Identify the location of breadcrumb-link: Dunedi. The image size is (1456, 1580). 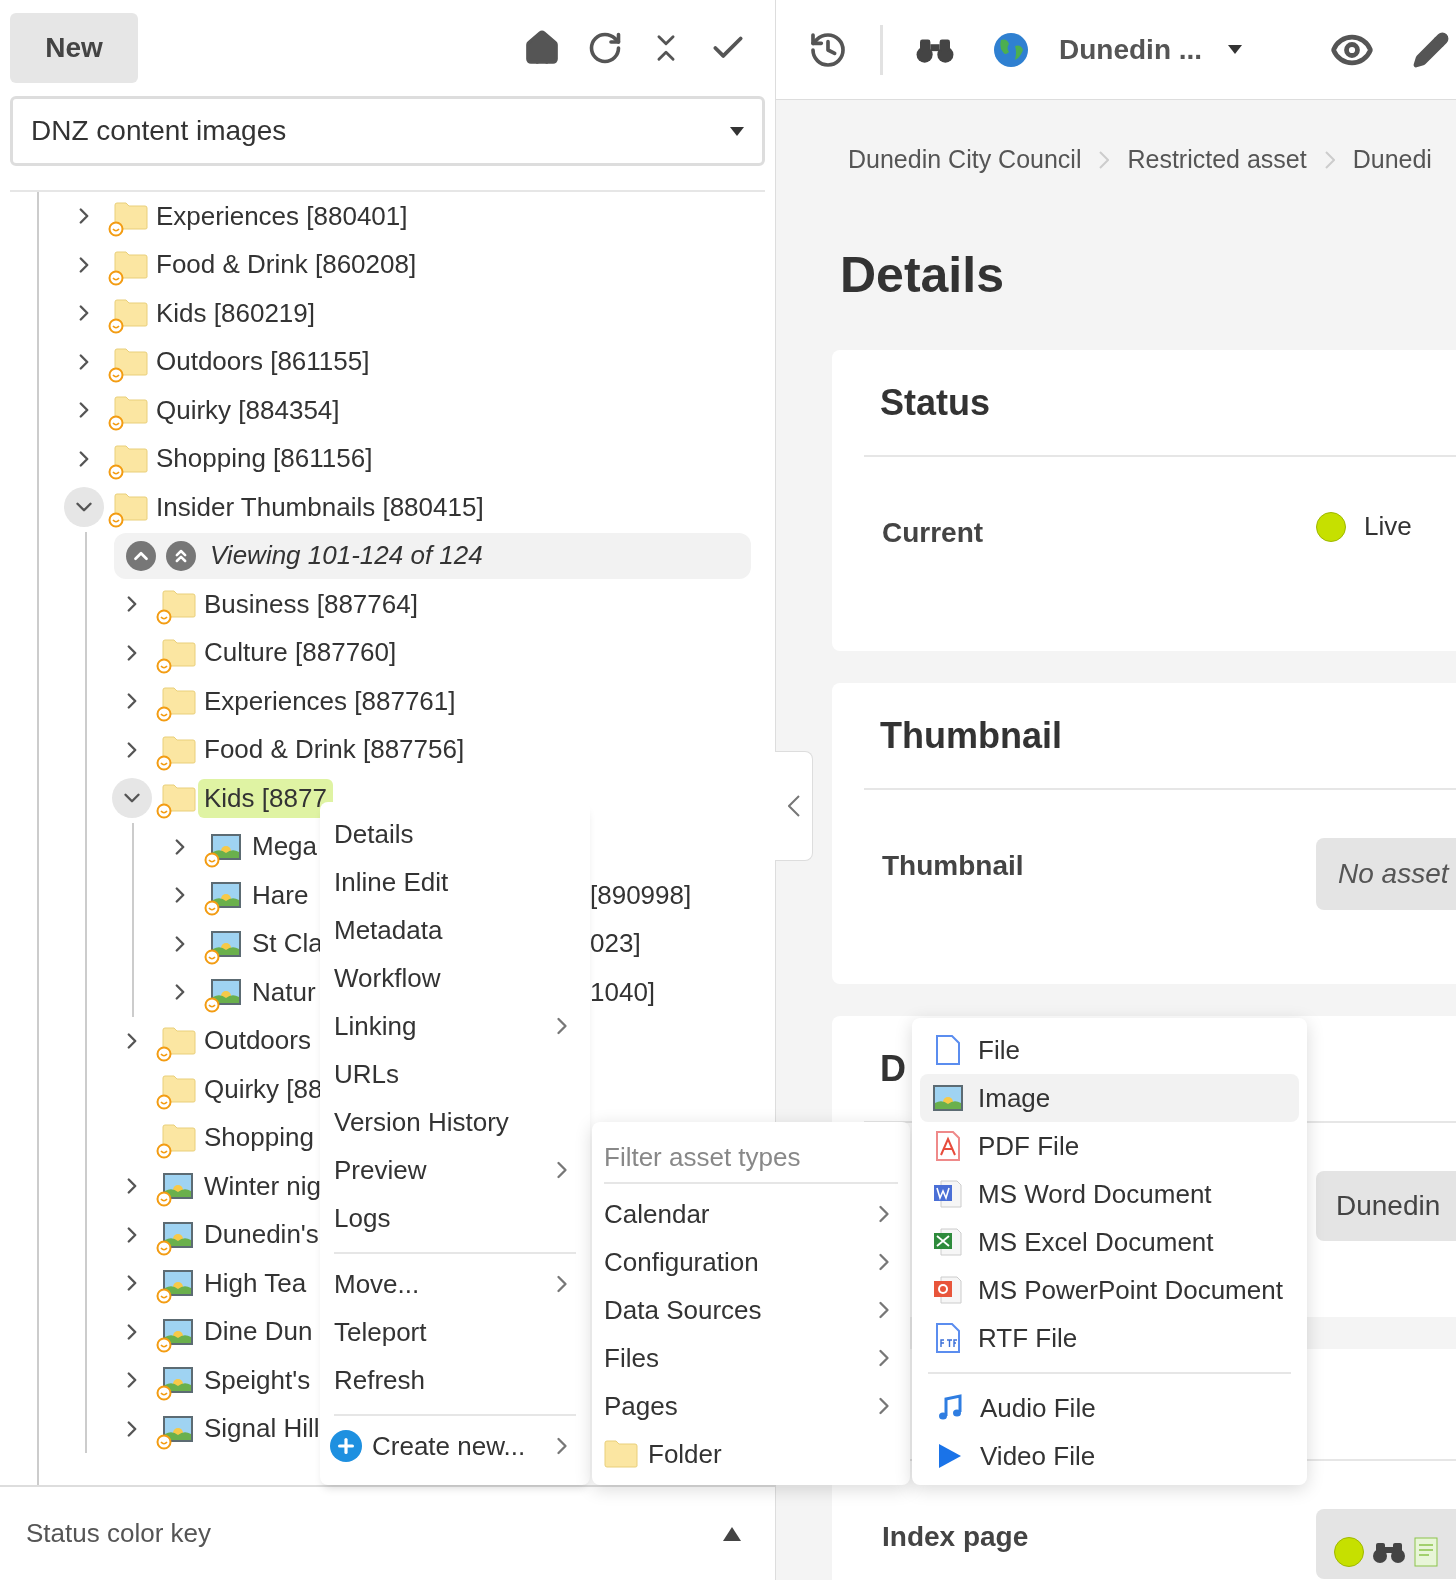
(1392, 160).